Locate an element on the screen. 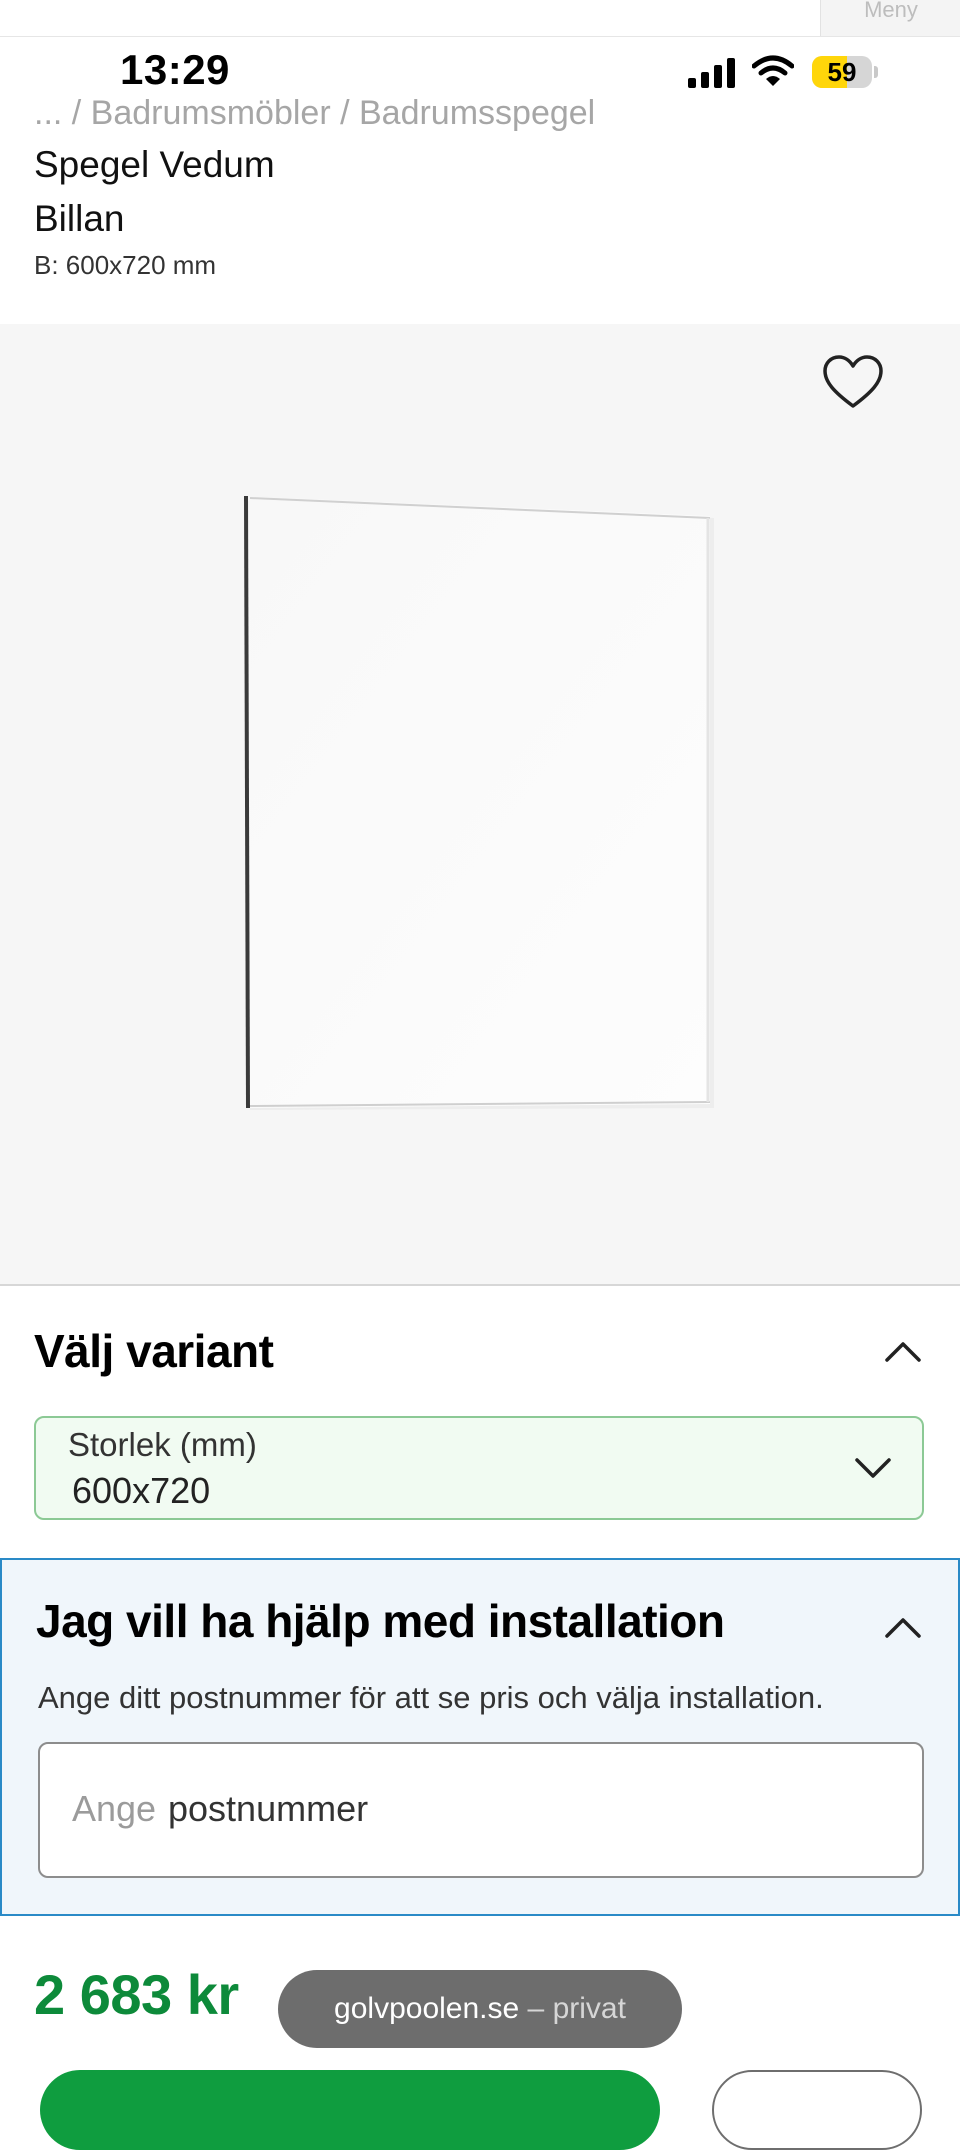  top-nav-strip is located at coordinates (480, 18).